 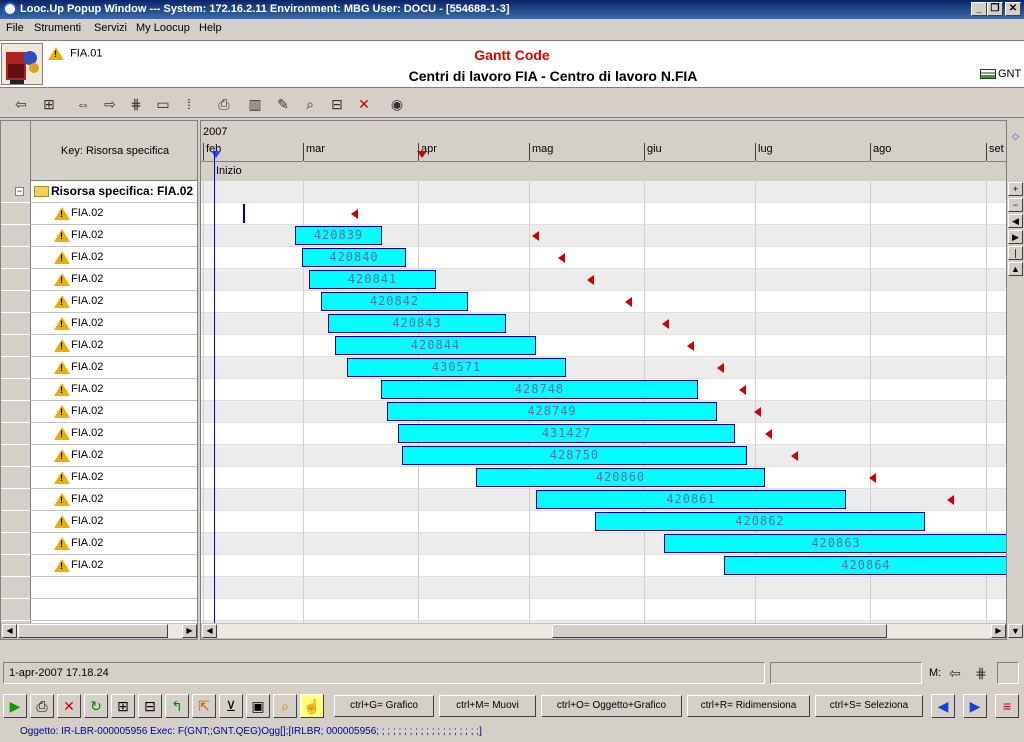 I want to click on gantt-hscrollbar: ◀ ▶, so click(x=603, y=631).